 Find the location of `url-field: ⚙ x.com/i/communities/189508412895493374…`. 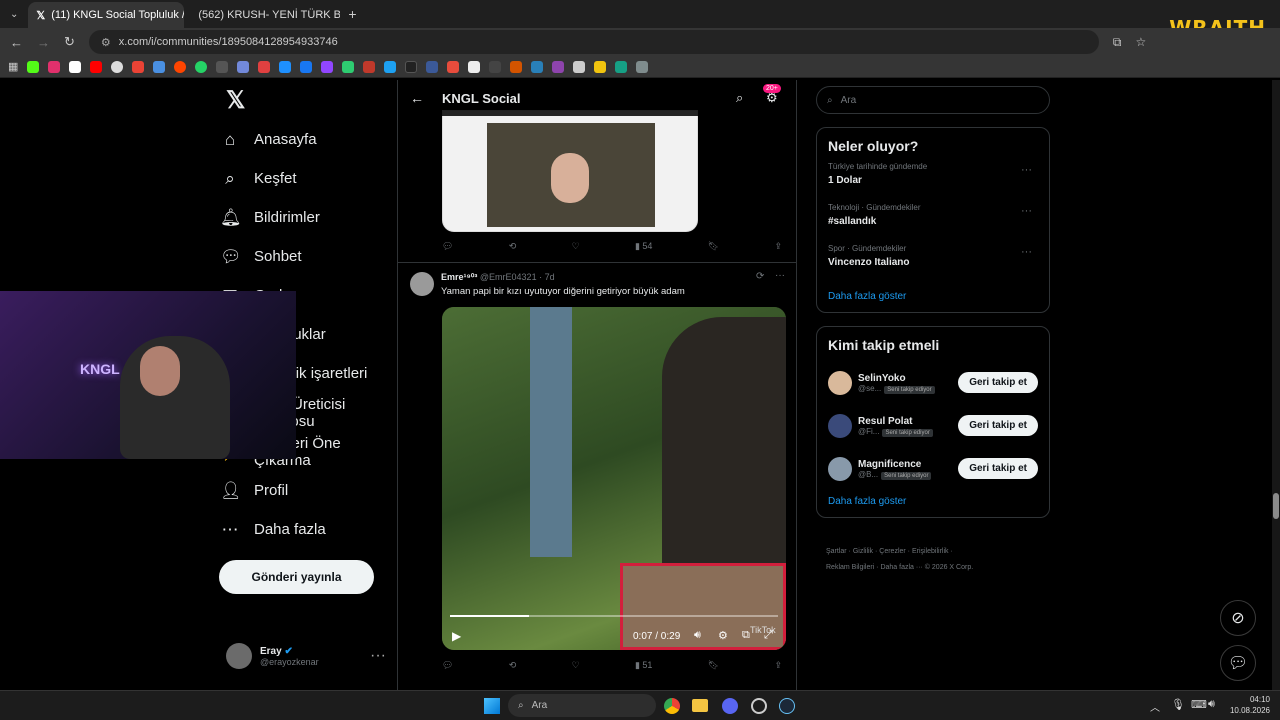

url-field: ⚙ x.com/i/communities/189508412895493374… is located at coordinates (593, 42).